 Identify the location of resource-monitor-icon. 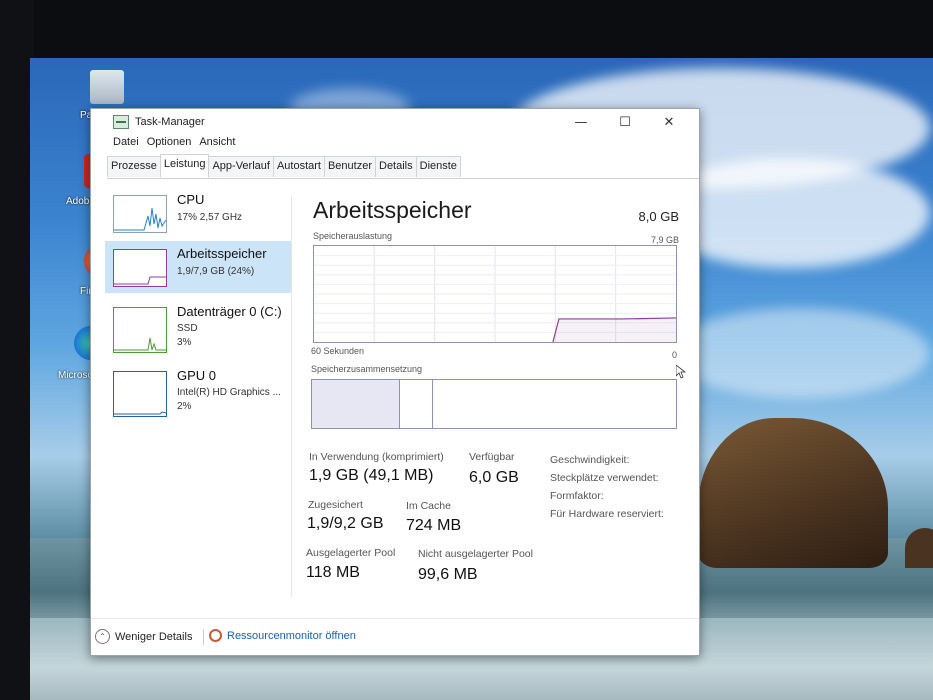
(215, 635).